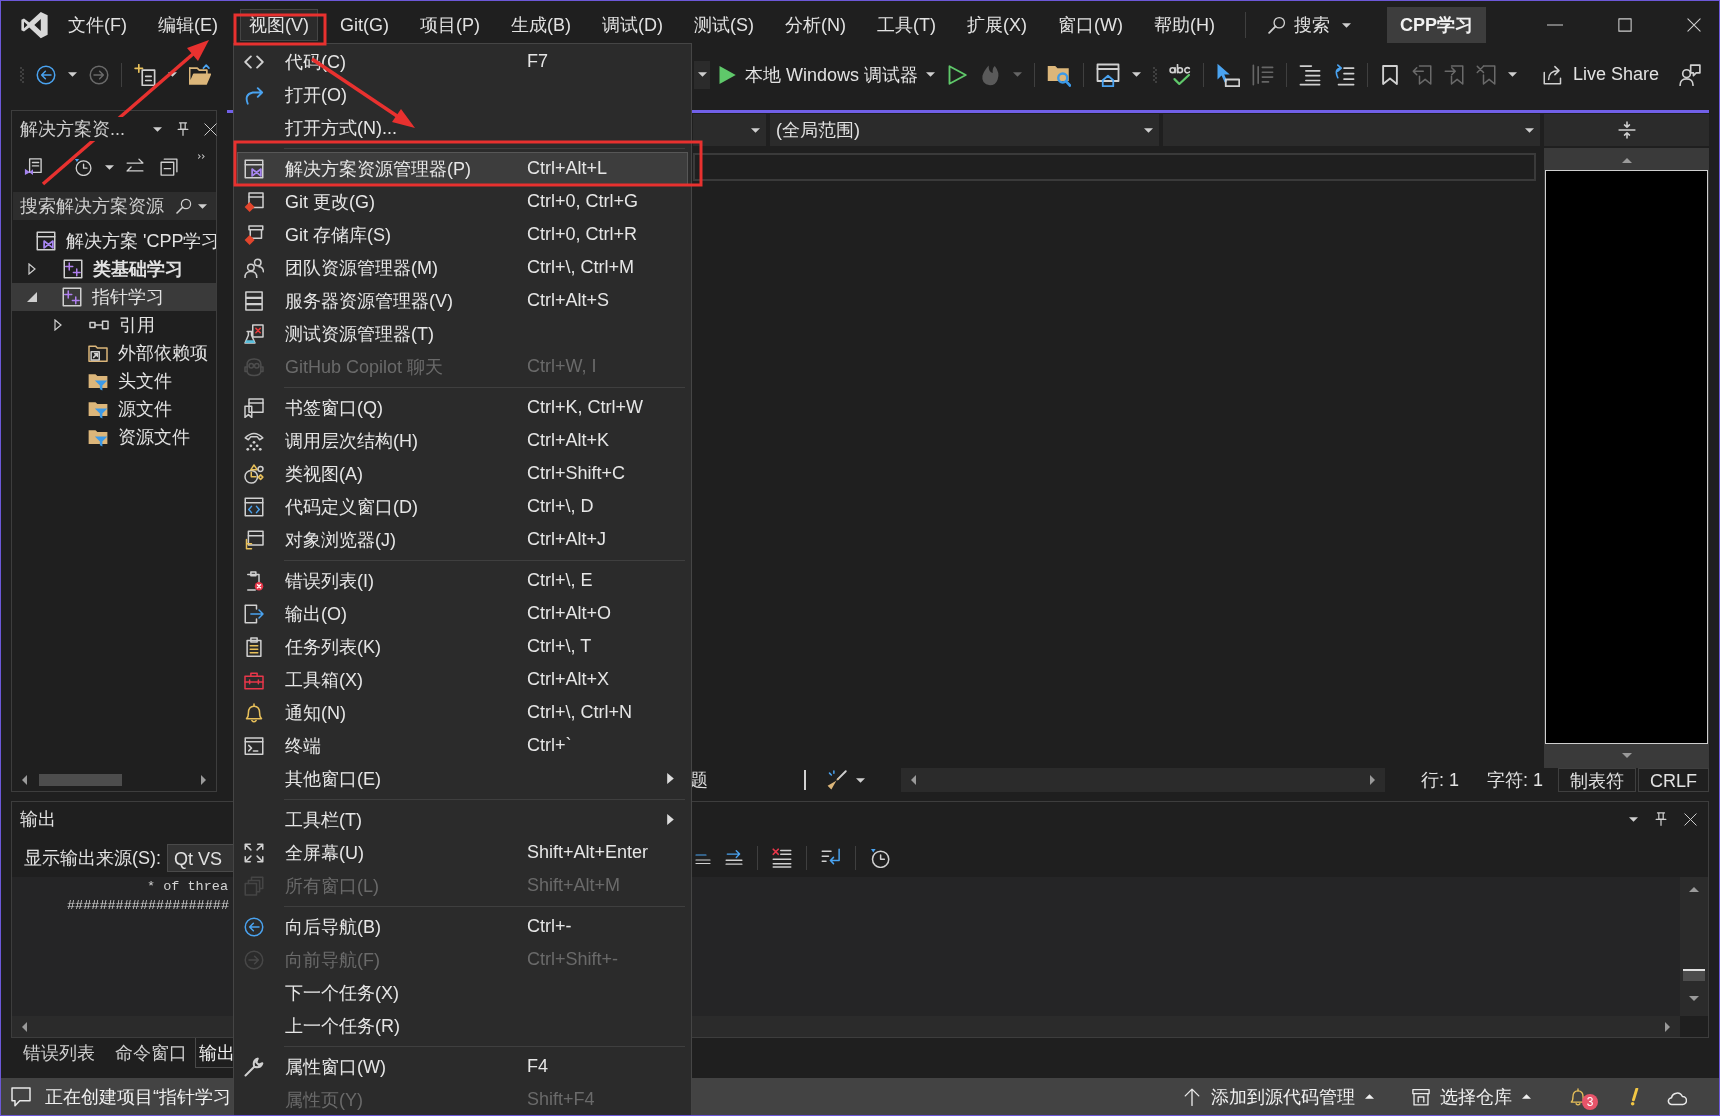 The width and height of the screenshot is (1720, 1116). I want to click on menu-item: 其他窗口(E), so click(462, 778).